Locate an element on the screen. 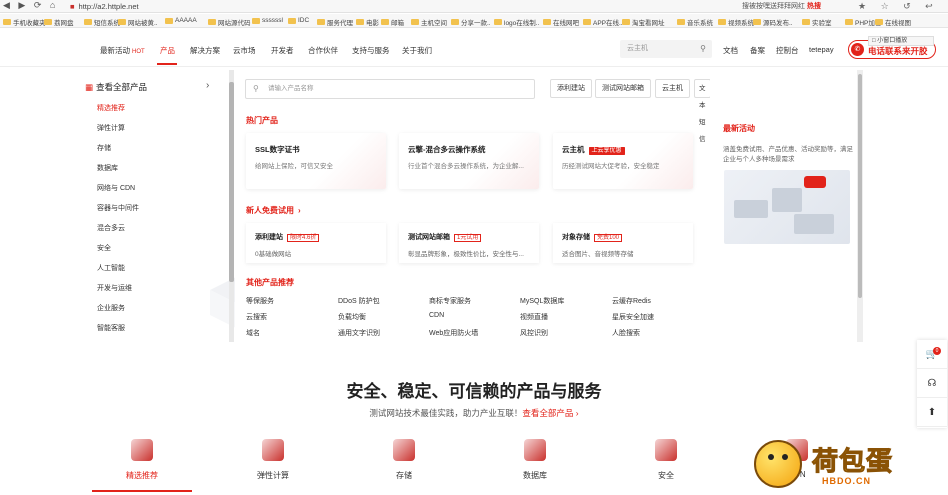 This screenshot has width=948, height=495. bookmark-item: IDC is located at coordinates (298, 20).